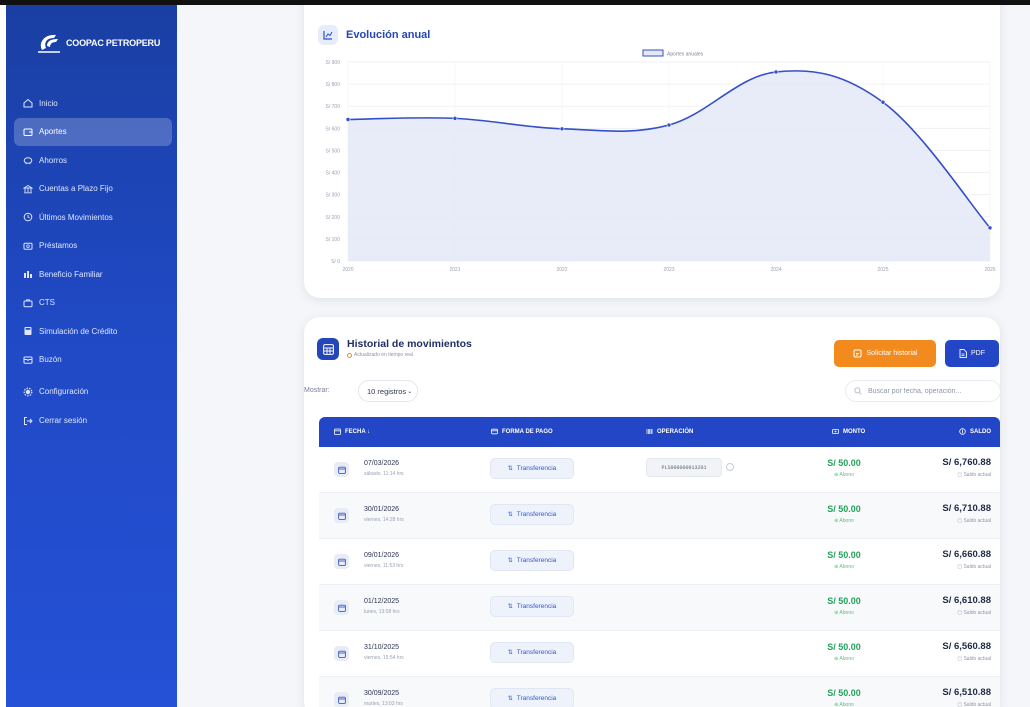  What do you see at coordinates (93, 217) in the screenshot?
I see `sidebar-item-ultimos-movimientos: Últimos Movimientos` at bounding box center [93, 217].